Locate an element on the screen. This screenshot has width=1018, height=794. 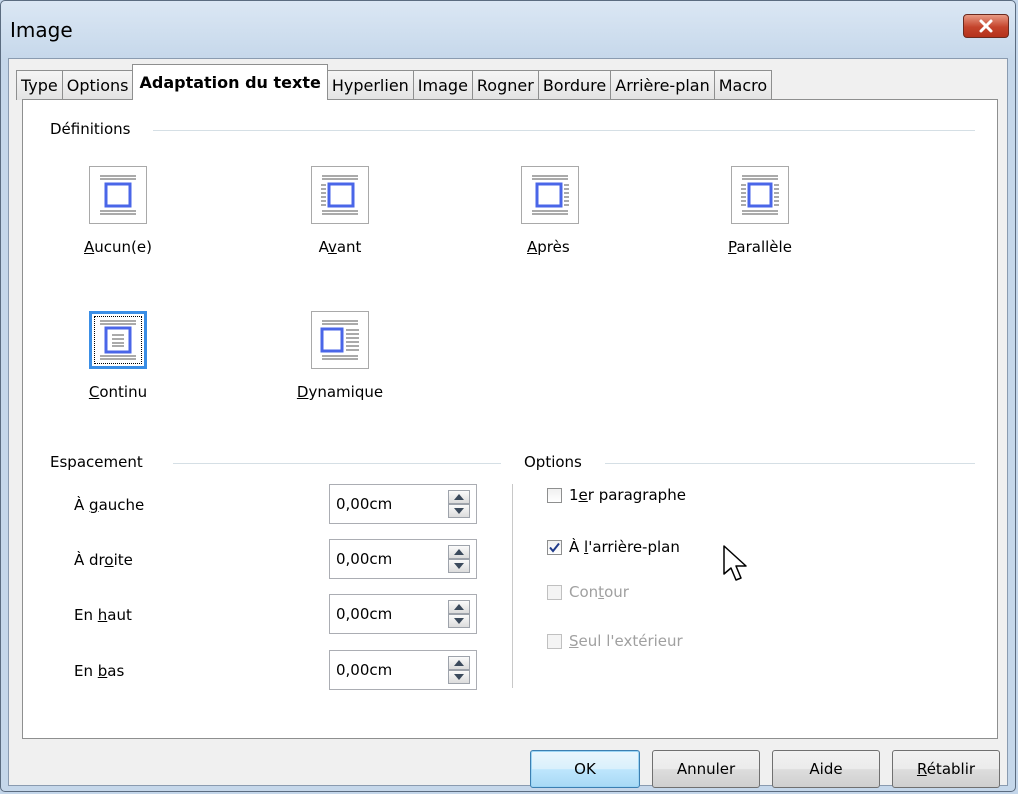
wrap-option-optimal: Dynamique is located at coordinates (340, 356).